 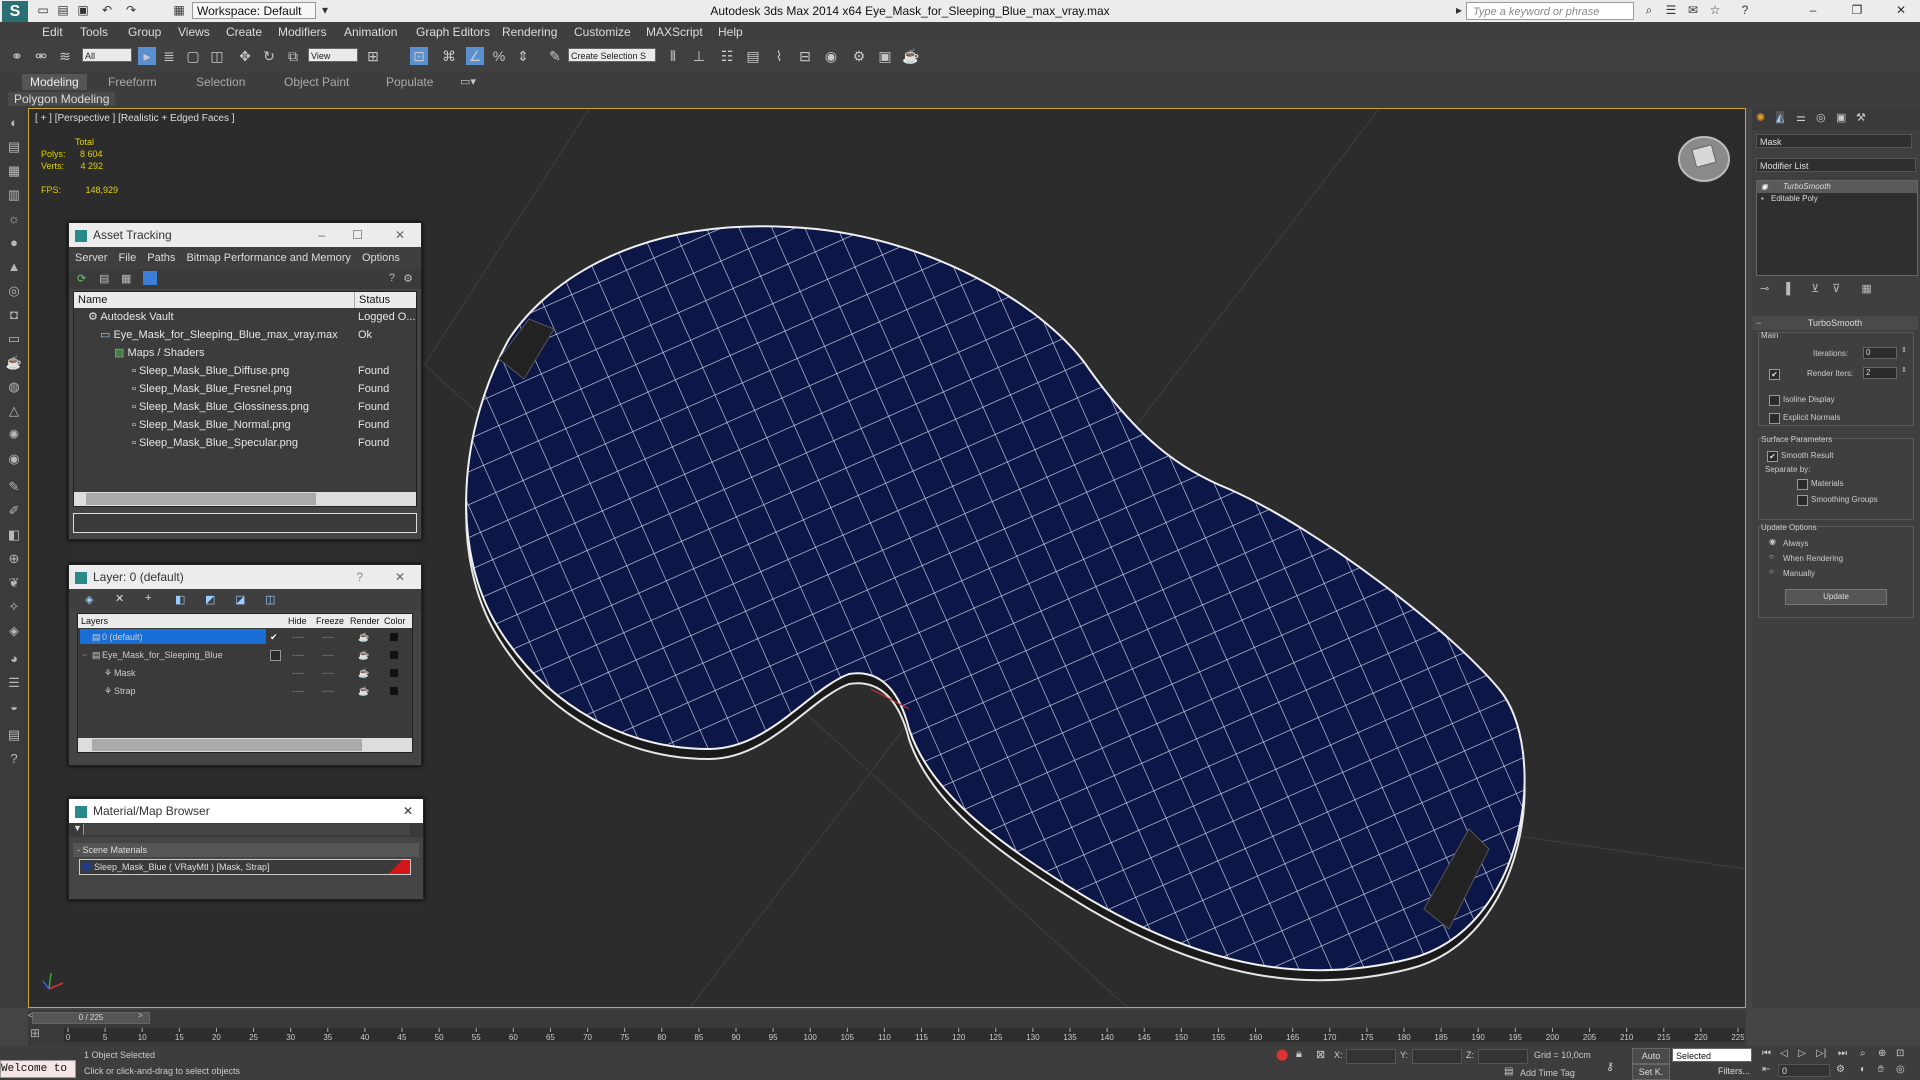 What do you see at coordinates (1459, 10) in the screenshot?
I see `search-arrow-icon: ▸` at bounding box center [1459, 10].